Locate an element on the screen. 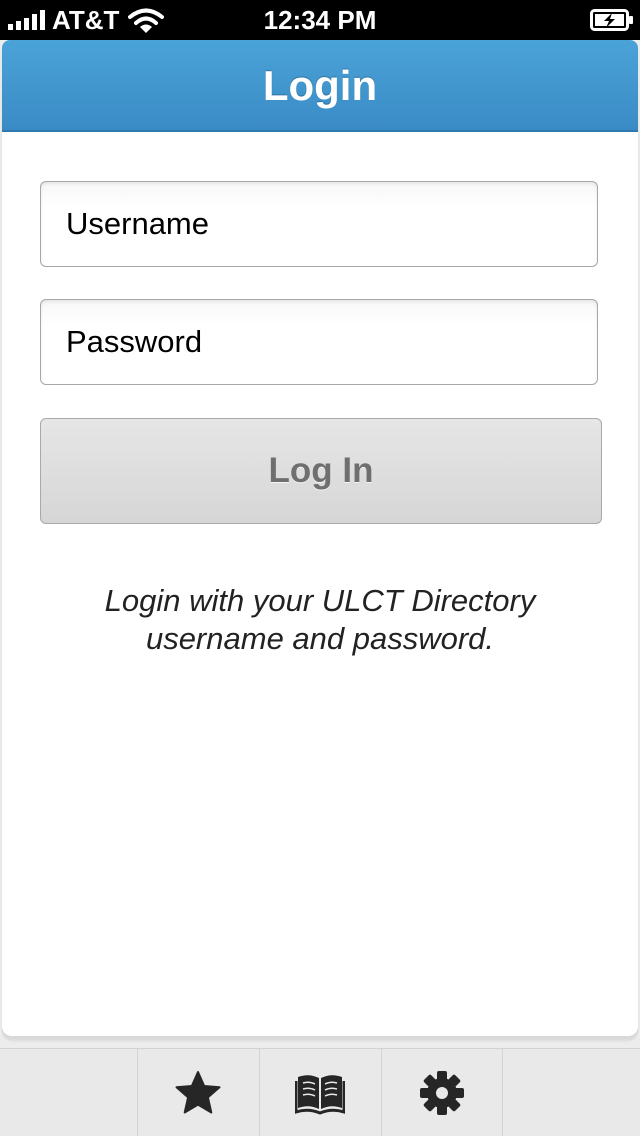 Image resolution: width=640 pixels, height=1136 pixels. tab-settings is located at coordinates (442, 1092).